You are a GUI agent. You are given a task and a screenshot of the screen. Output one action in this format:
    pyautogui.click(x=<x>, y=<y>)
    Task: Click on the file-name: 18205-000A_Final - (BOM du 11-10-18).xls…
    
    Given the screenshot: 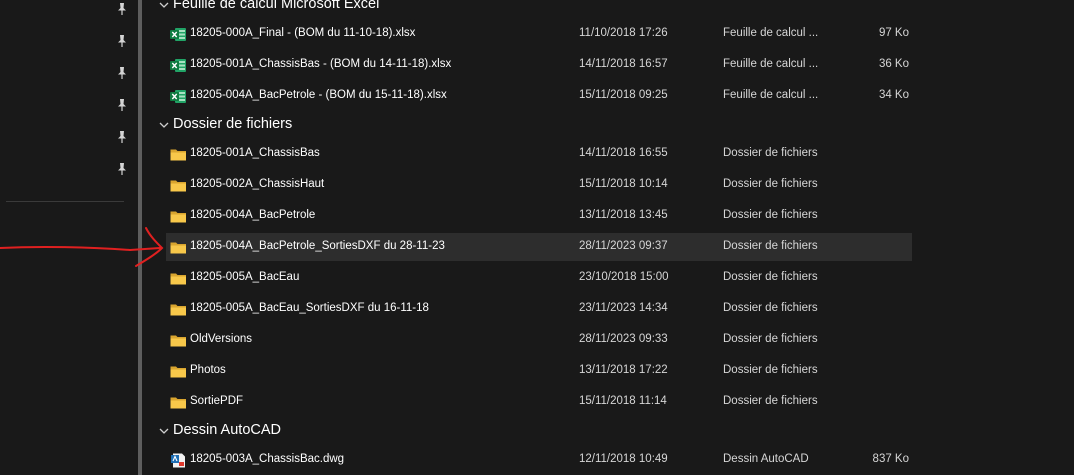 What is the action you would take?
    pyautogui.click(x=303, y=33)
    